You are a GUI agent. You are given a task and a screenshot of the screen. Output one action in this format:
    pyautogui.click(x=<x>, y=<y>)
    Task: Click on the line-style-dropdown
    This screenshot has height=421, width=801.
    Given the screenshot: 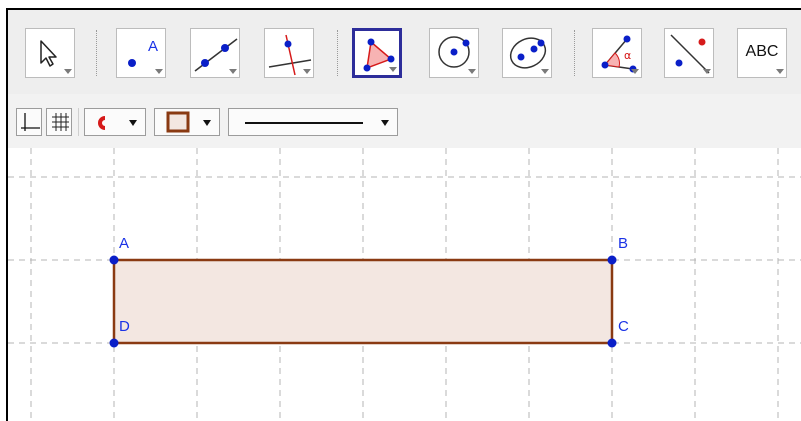 What is the action you would take?
    pyautogui.click(x=313, y=122)
    